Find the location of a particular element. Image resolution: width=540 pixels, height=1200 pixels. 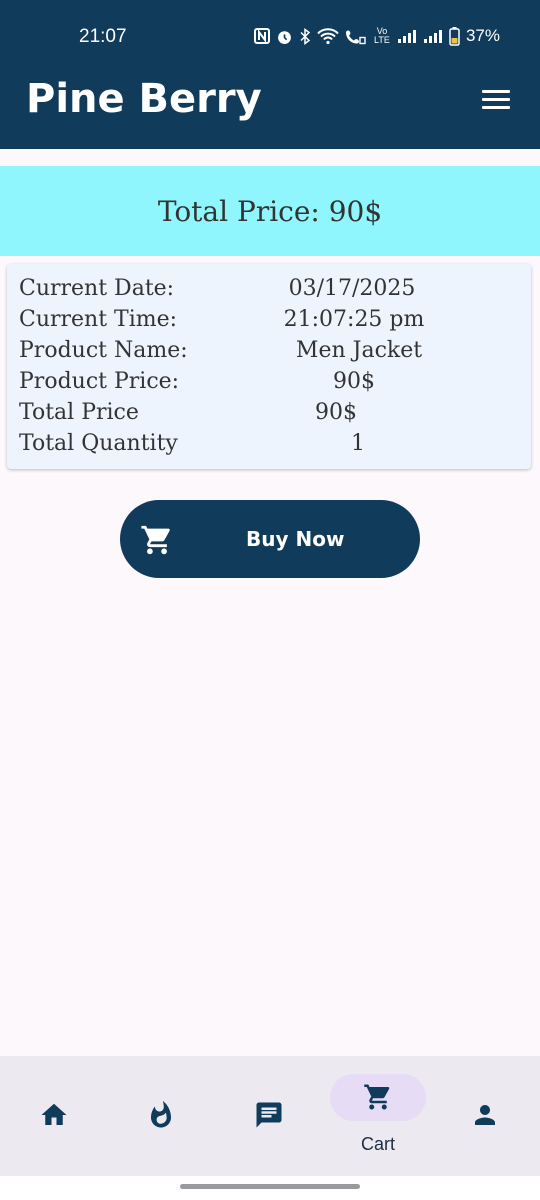

total-price-banner: Total Price: 90$ is located at coordinates (270, 211).